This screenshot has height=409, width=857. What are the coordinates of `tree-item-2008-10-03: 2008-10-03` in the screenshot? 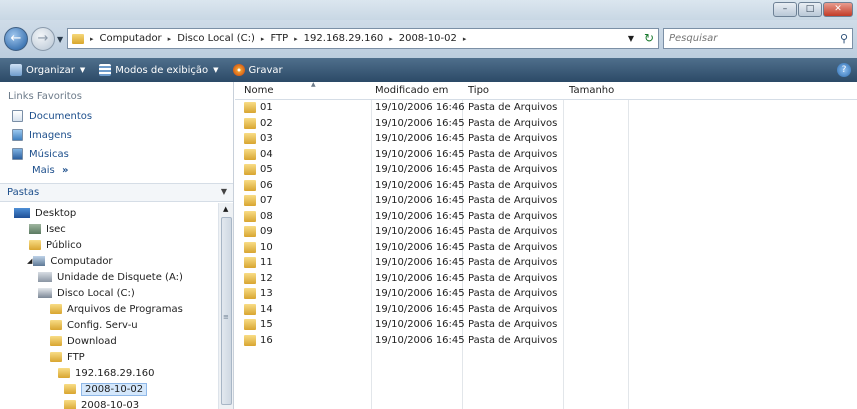 It's located at (101, 403).